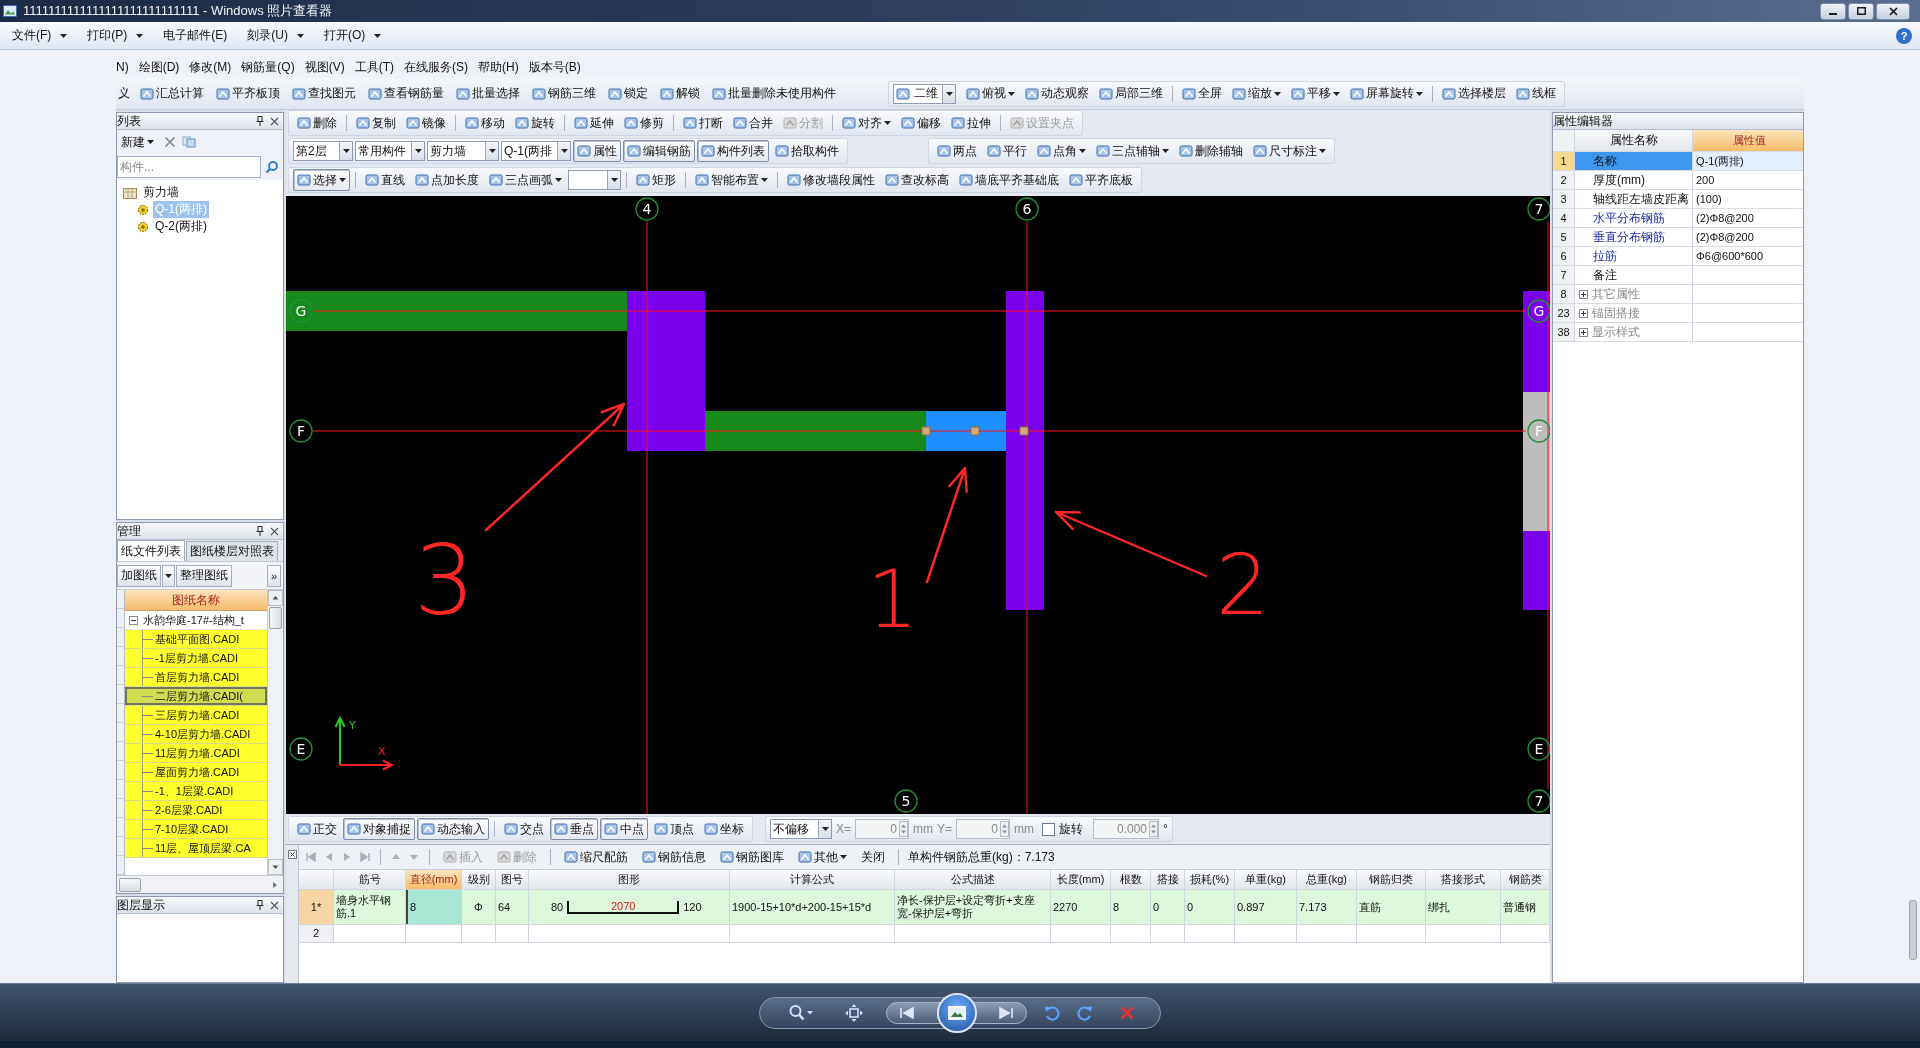 The width and height of the screenshot is (1920, 1048). I want to click on more-button: », so click(273, 575).